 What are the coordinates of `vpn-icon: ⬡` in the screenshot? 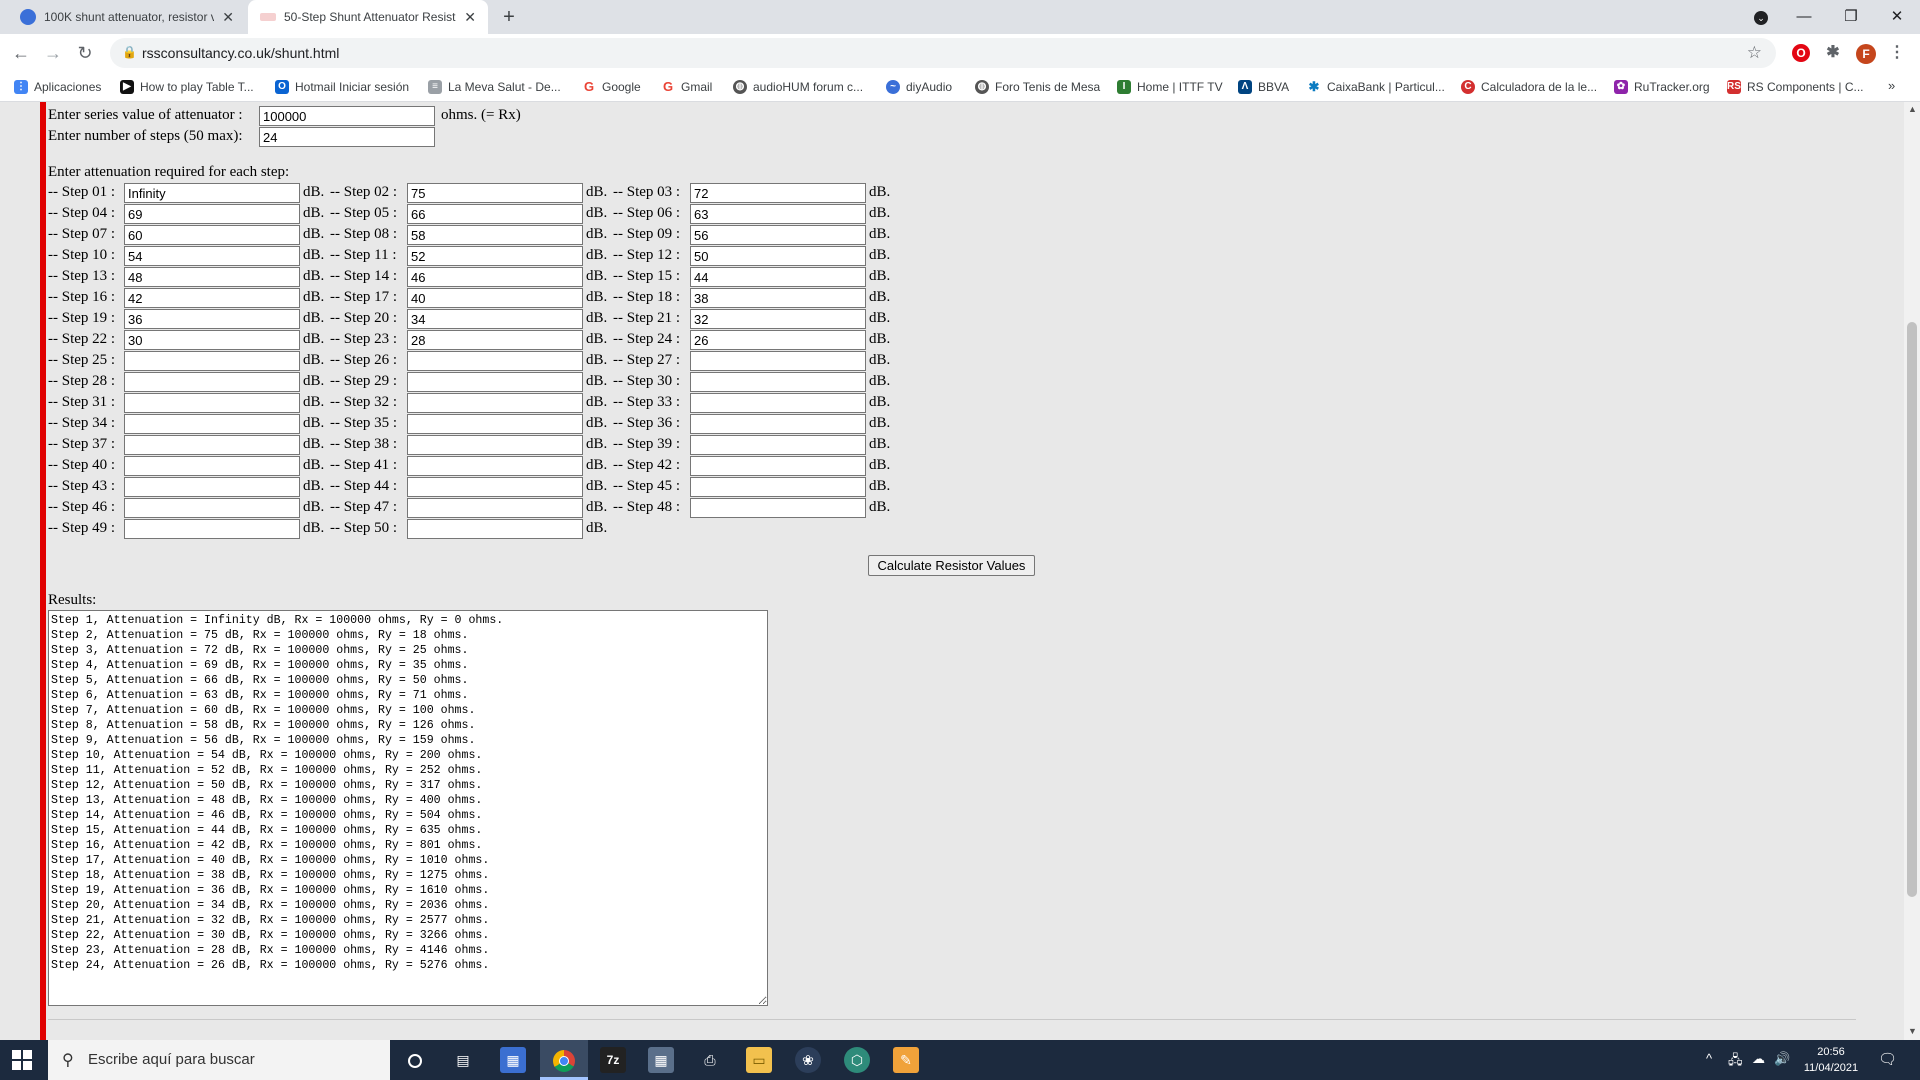 It's located at (857, 1060).